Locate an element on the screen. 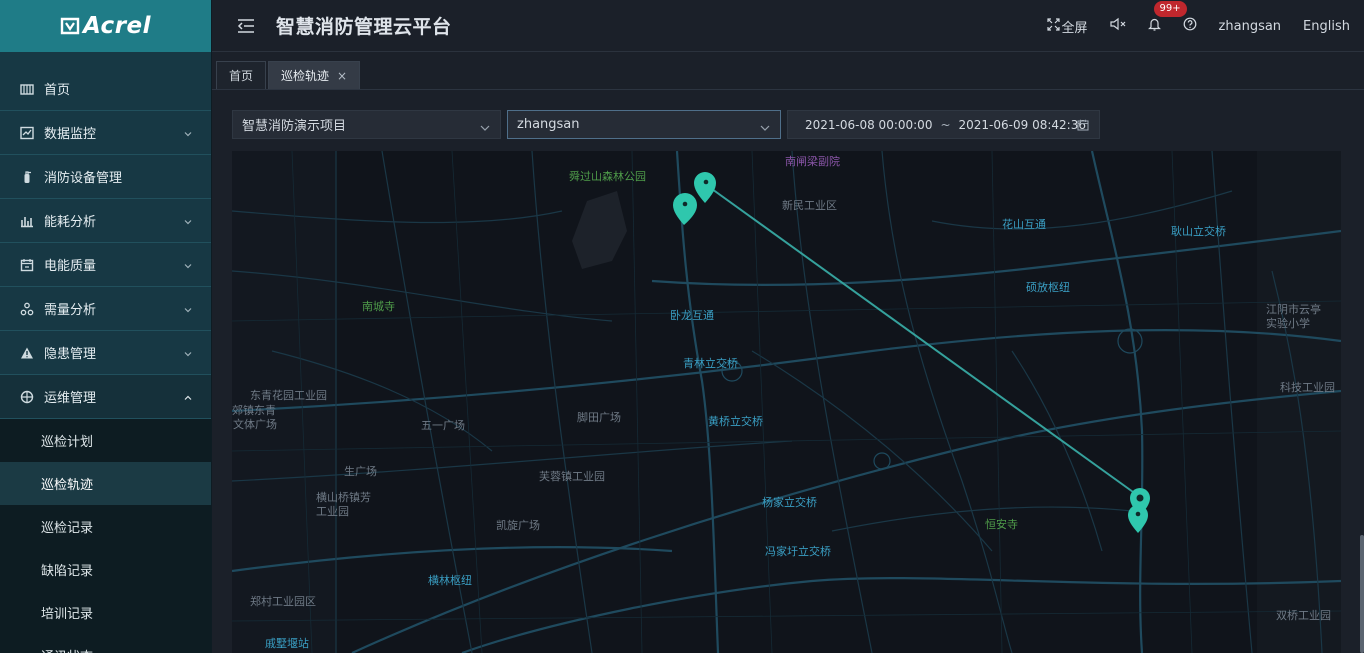 The height and width of the screenshot is (653, 1364). user-menu: zhangsan is located at coordinates (1250, 26).